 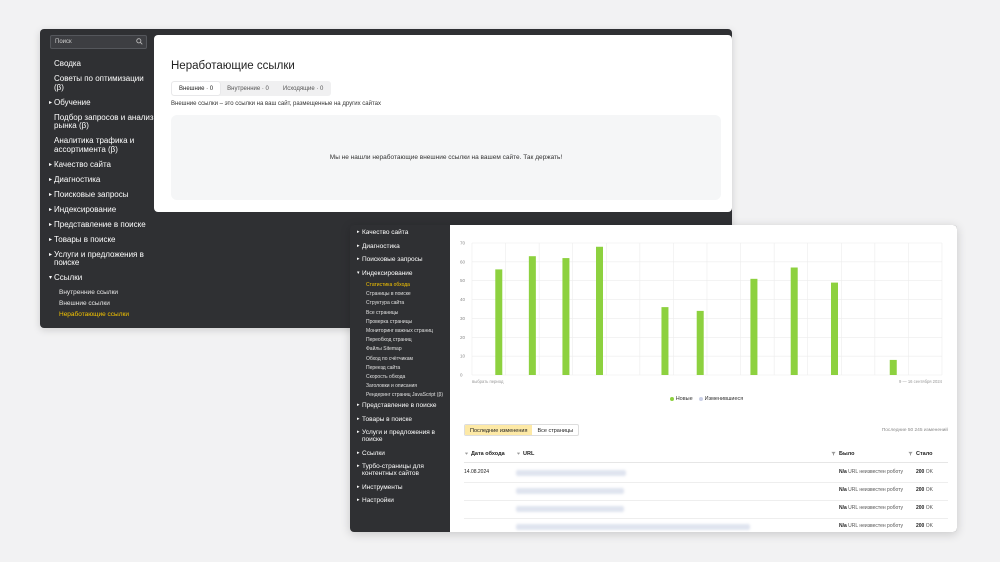 What do you see at coordinates (671, 398) in the screenshot?
I see `legend-swatch` at bounding box center [671, 398].